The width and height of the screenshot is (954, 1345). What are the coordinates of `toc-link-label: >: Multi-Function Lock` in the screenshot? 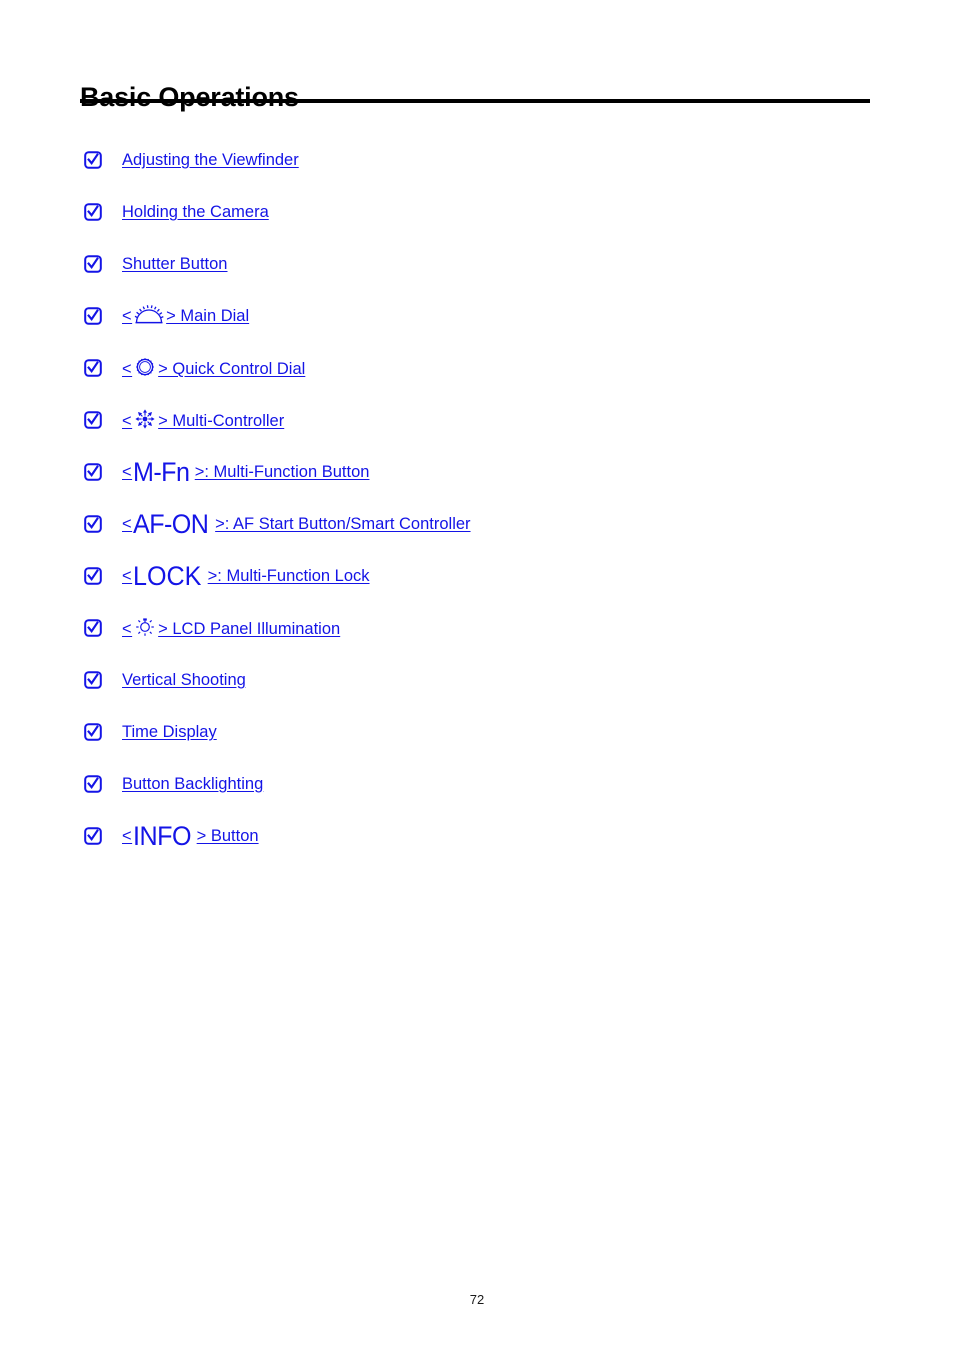 It's located at (288, 576).